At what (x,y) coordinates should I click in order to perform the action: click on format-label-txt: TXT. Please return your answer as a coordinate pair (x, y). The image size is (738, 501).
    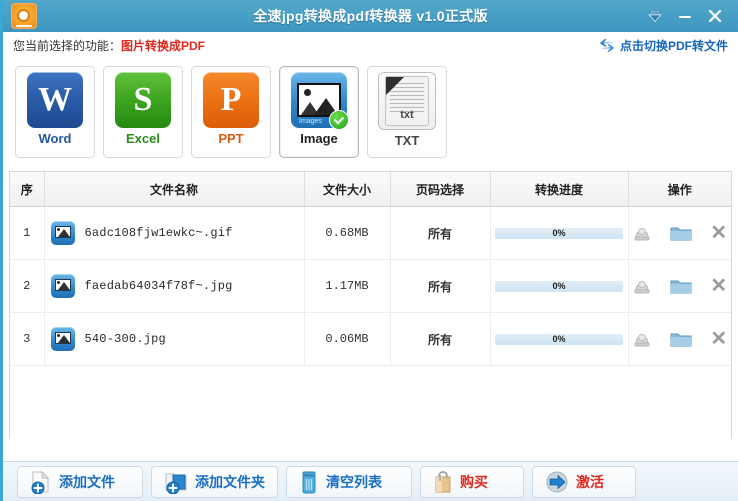
    Looking at the image, I should click on (407, 140).